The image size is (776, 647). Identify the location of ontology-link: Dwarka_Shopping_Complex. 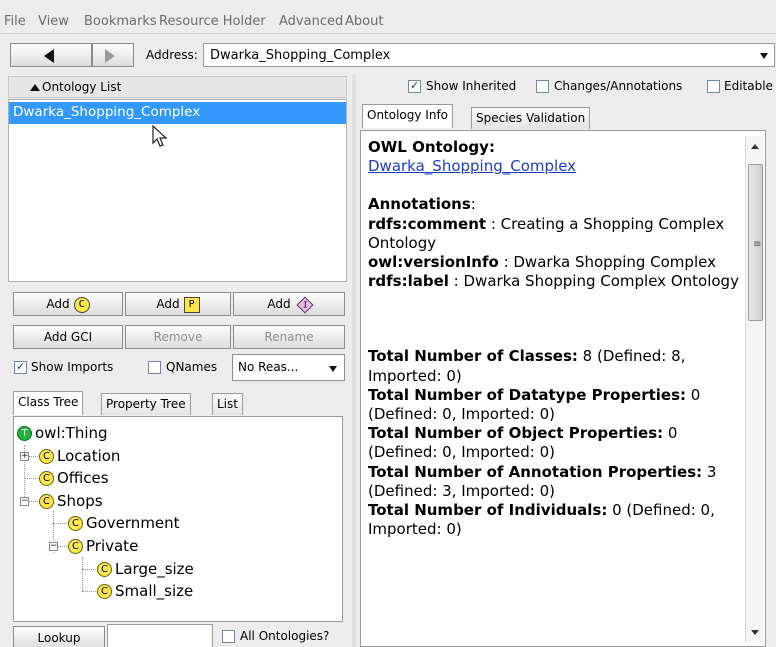
(472, 166).